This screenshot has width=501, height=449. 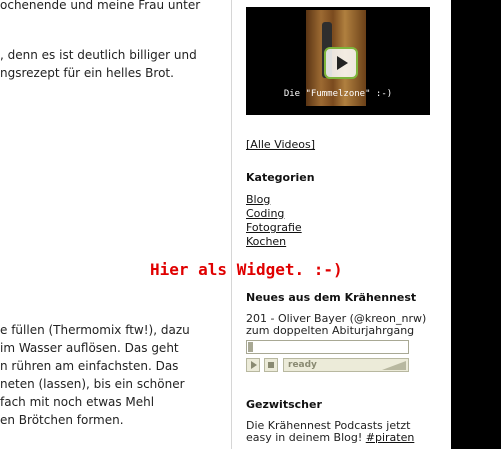 I want to click on categories-heading: Kategorien, so click(x=280, y=177).